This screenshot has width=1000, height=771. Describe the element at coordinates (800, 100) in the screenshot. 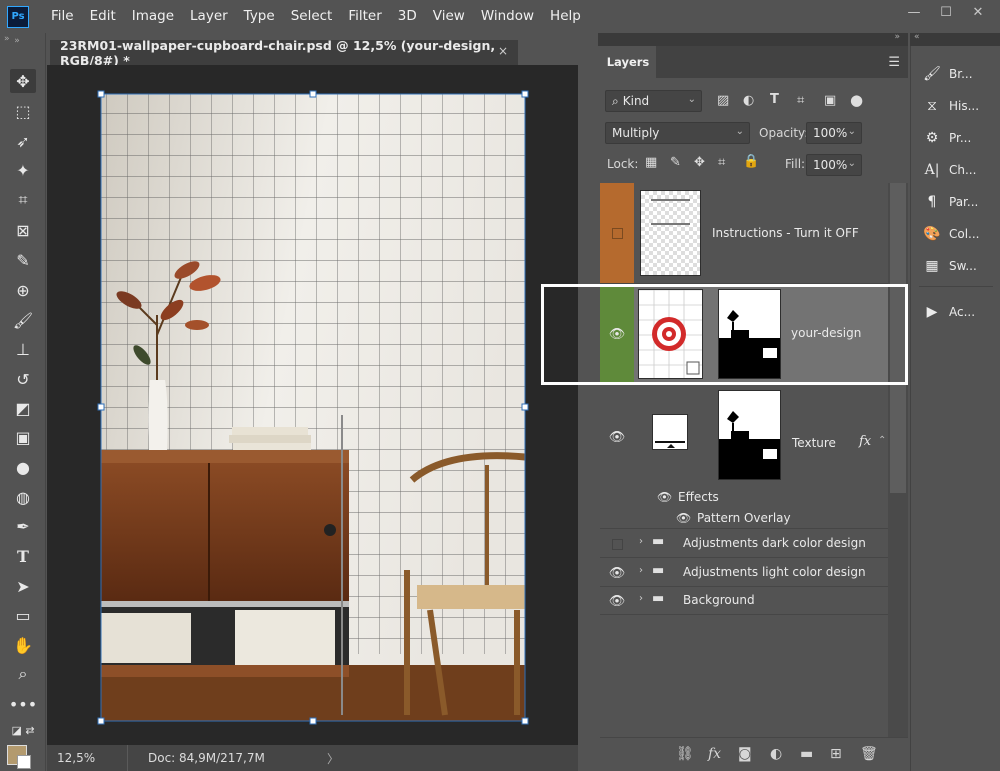

I see `shape-layer-filter-icon: ⌗` at that location.